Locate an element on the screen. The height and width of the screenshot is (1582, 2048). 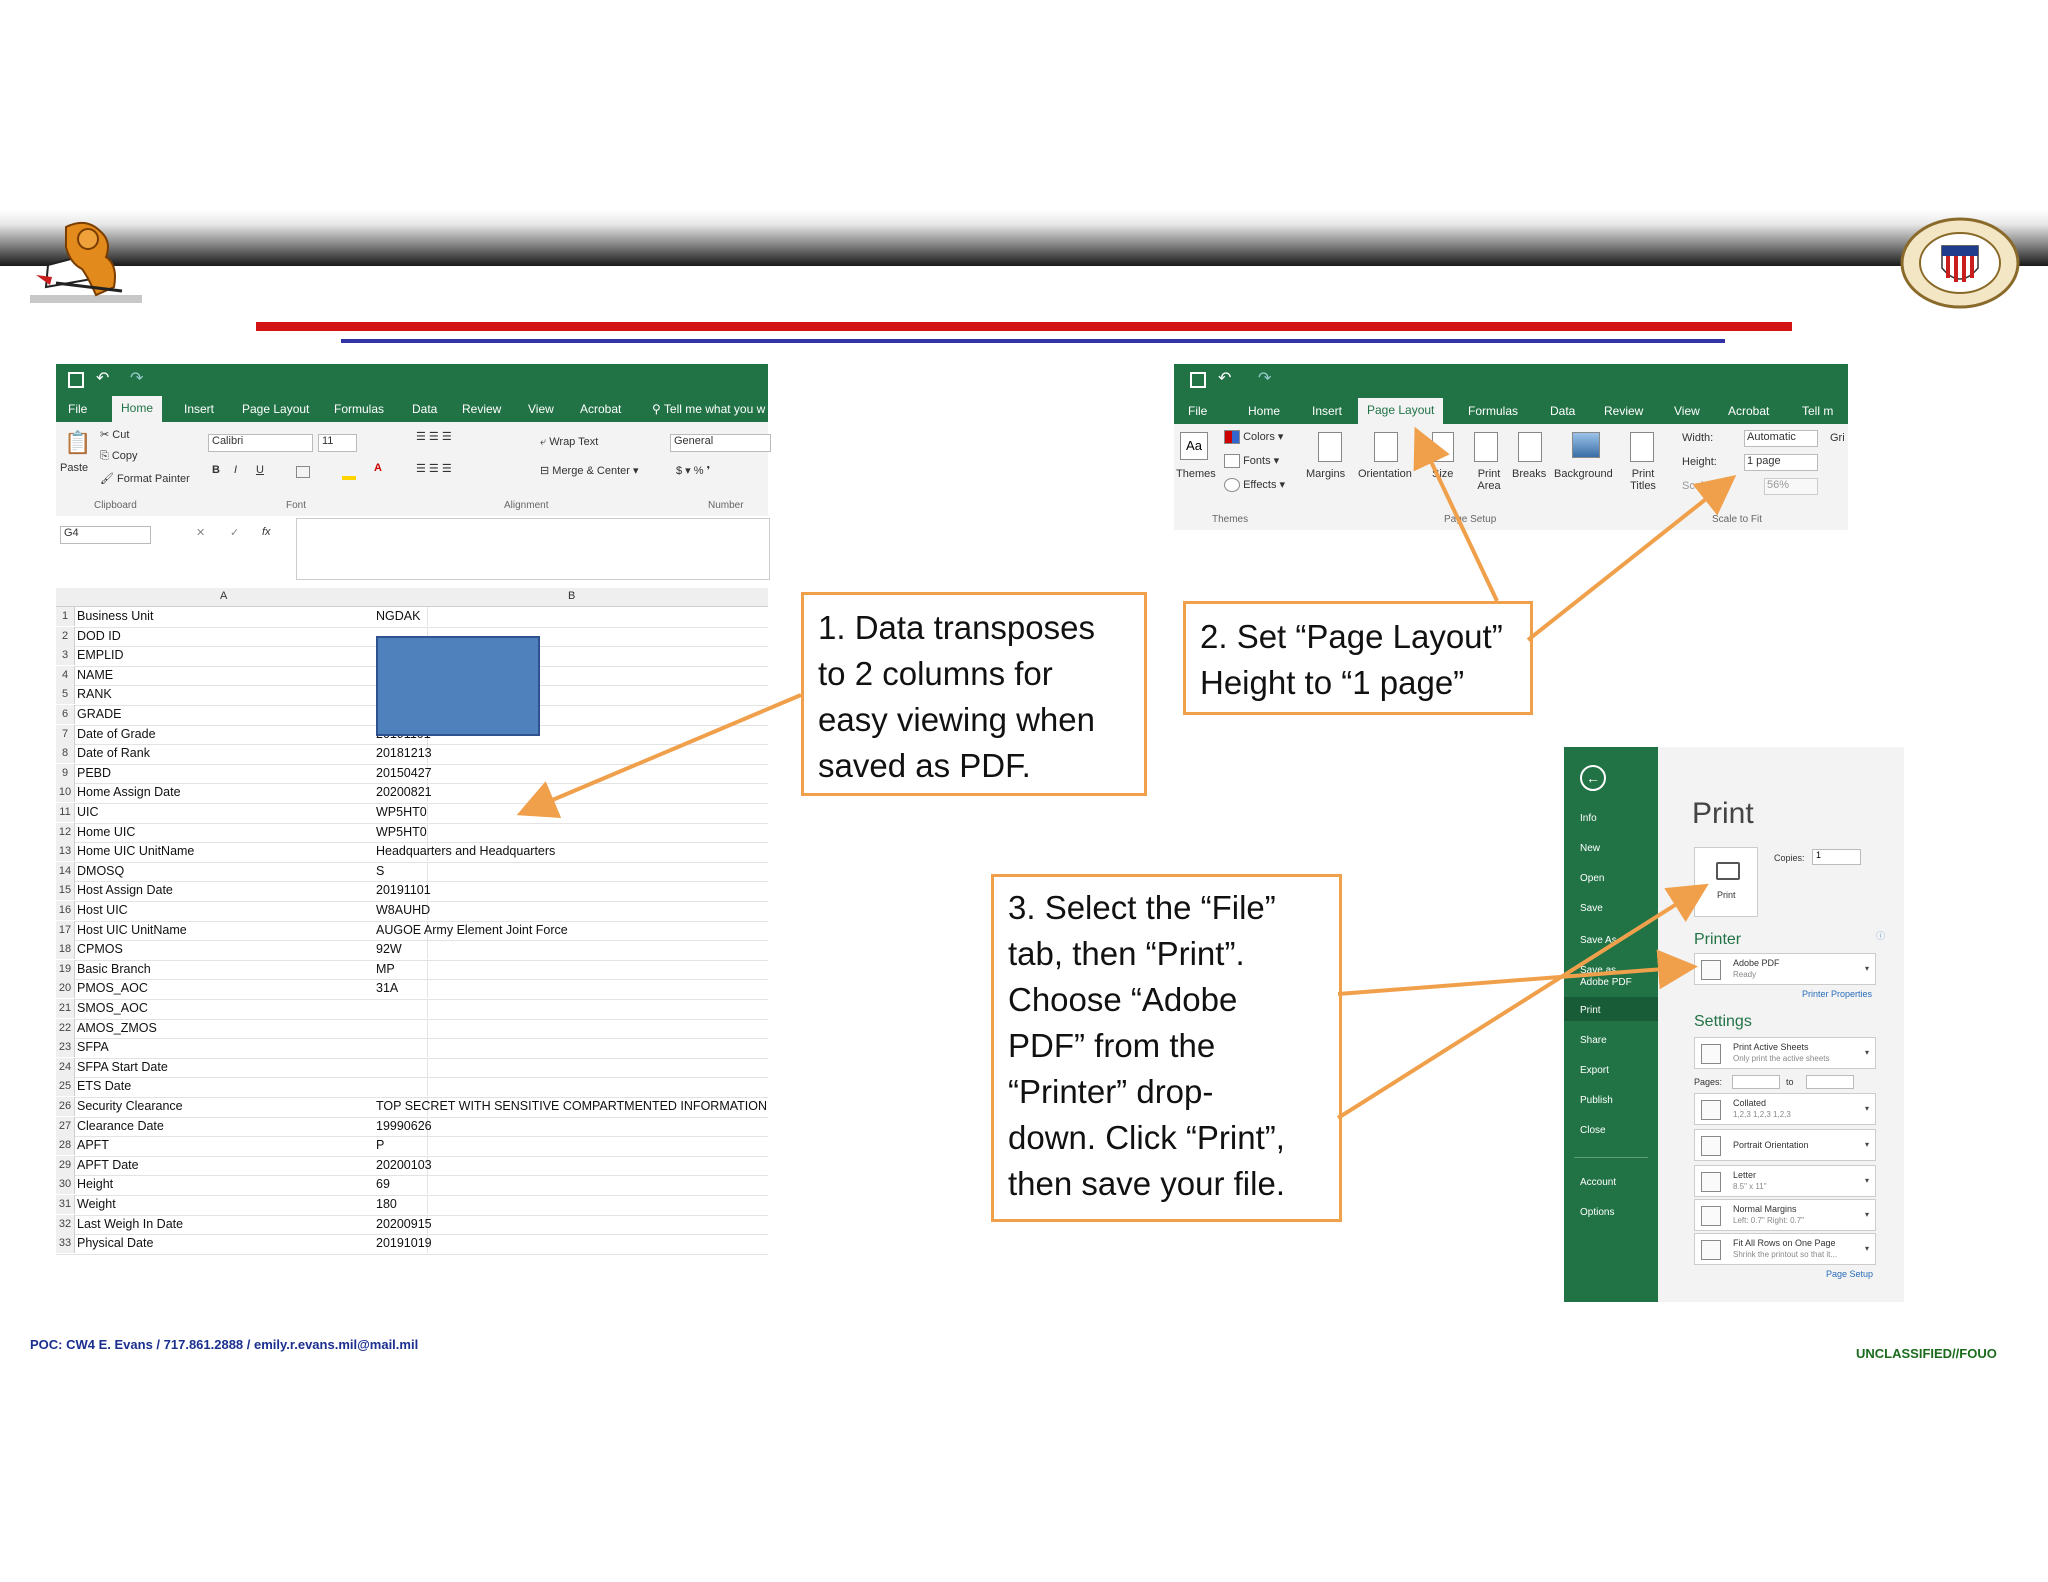
sidebar-item-info: Info is located at coordinates (1588, 818).